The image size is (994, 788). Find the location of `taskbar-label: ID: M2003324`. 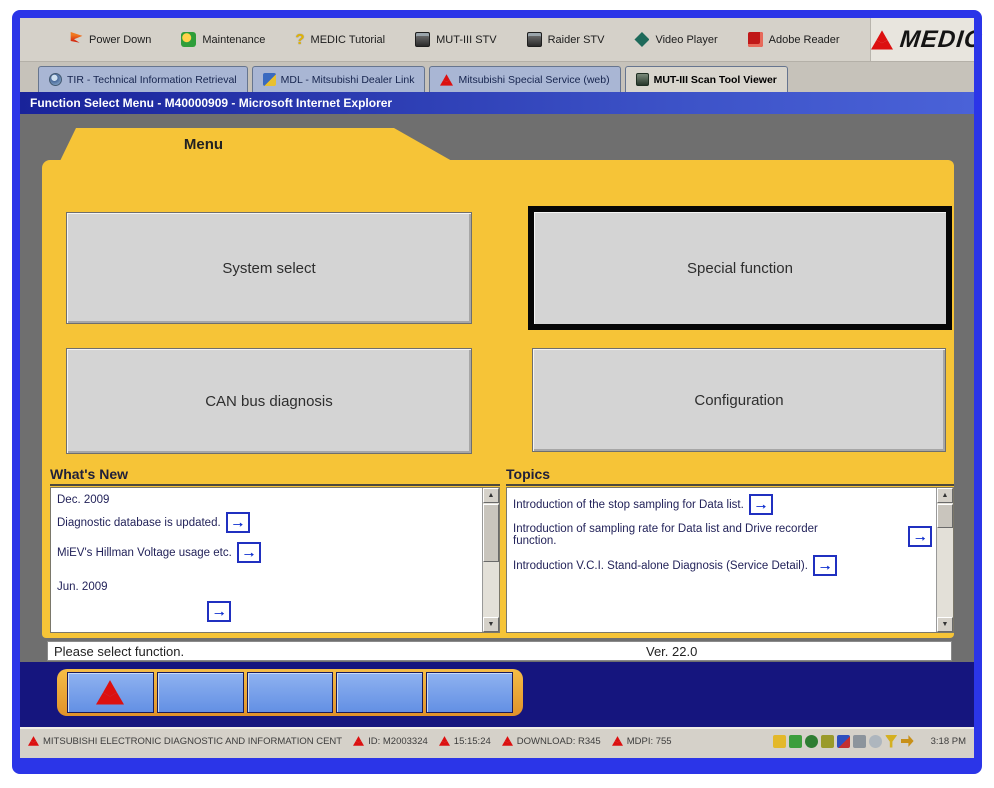

taskbar-label: ID: M2003324 is located at coordinates (398, 741).